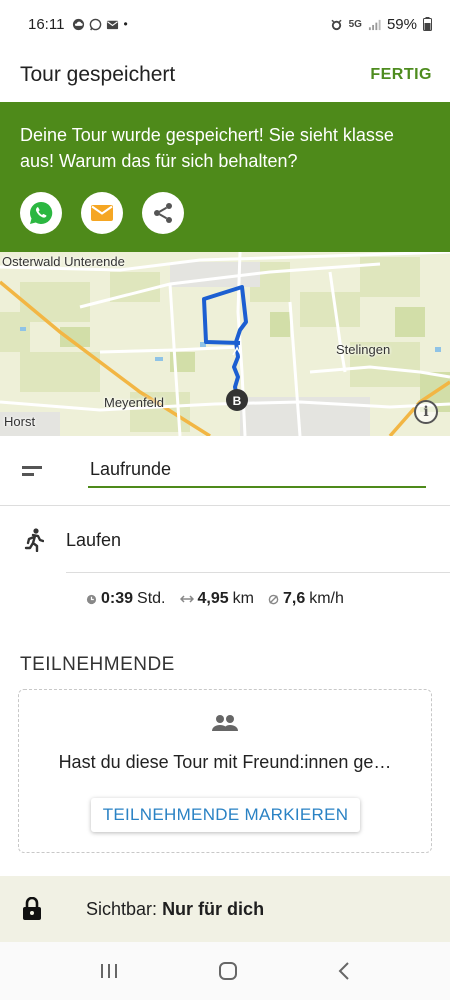 Image resolution: width=450 pixels, height=1000 pixels. I want to click on map-info-icon: i, so click(426, 412).